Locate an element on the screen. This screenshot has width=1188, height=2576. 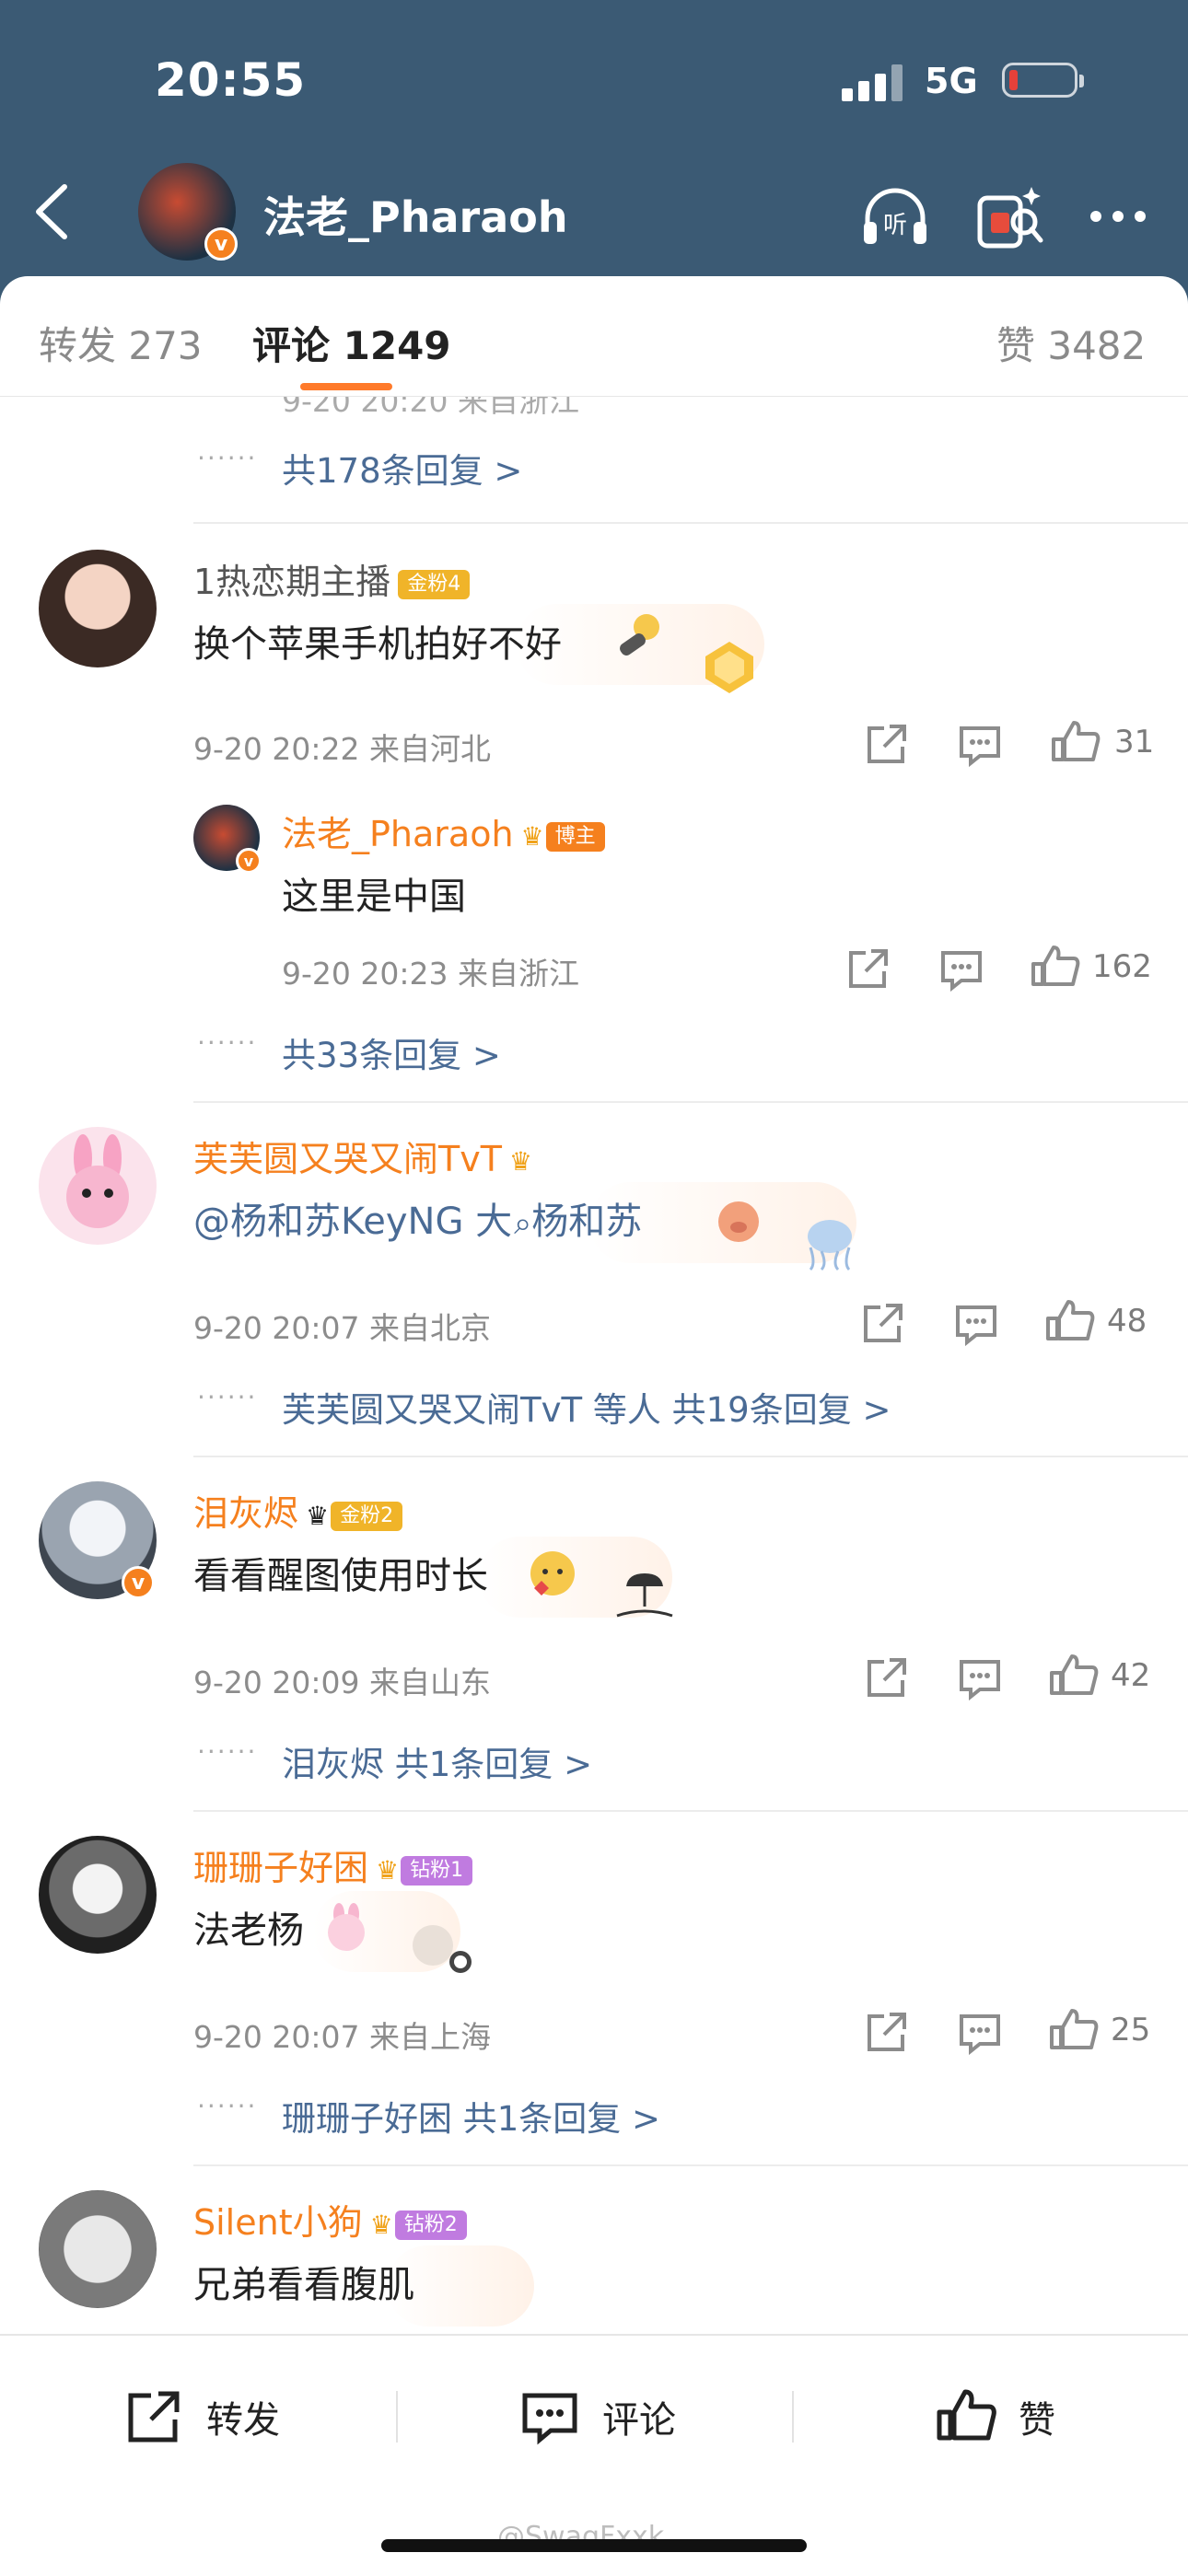
pig-emoji-icon is located at coordinates (738, 1221).